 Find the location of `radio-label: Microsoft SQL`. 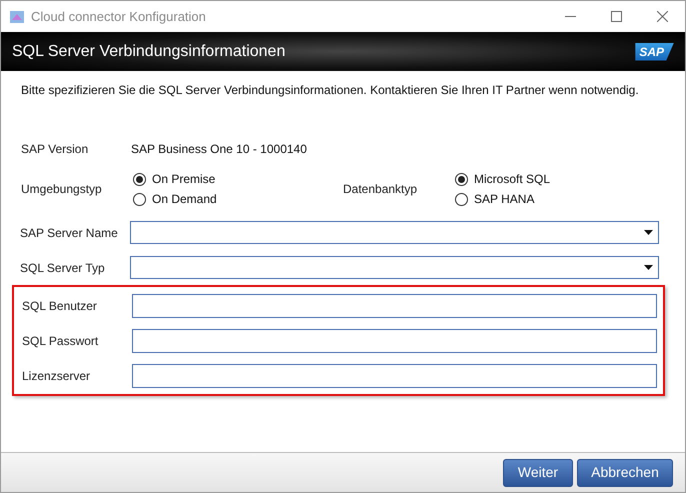

radio-label: Microsoft SQL is located at coordinates (512, 179).